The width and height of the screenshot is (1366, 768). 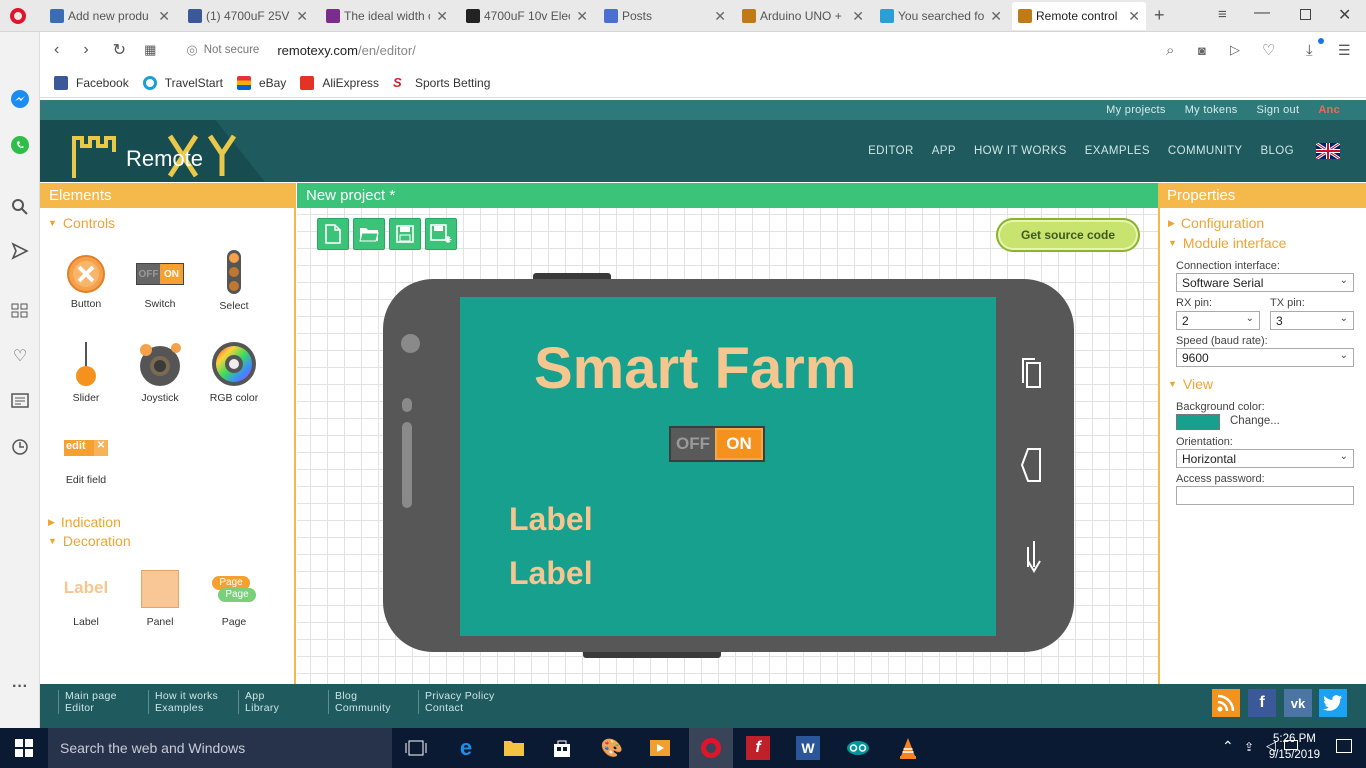 What do you see at coordinates (1226, 703) in the screenshot?
I see `rss-icon` at bounding box center [1226, 703].